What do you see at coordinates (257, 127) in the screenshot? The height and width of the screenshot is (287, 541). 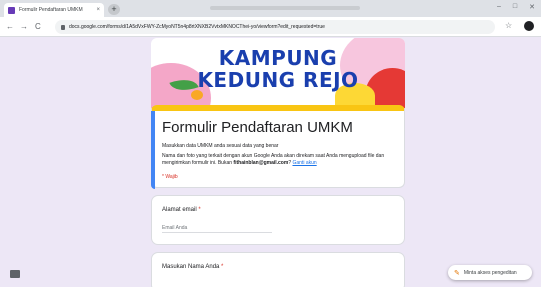 I see `form-title: Formulir Pendaftaran UMKM` at bounding box center [257, 127].